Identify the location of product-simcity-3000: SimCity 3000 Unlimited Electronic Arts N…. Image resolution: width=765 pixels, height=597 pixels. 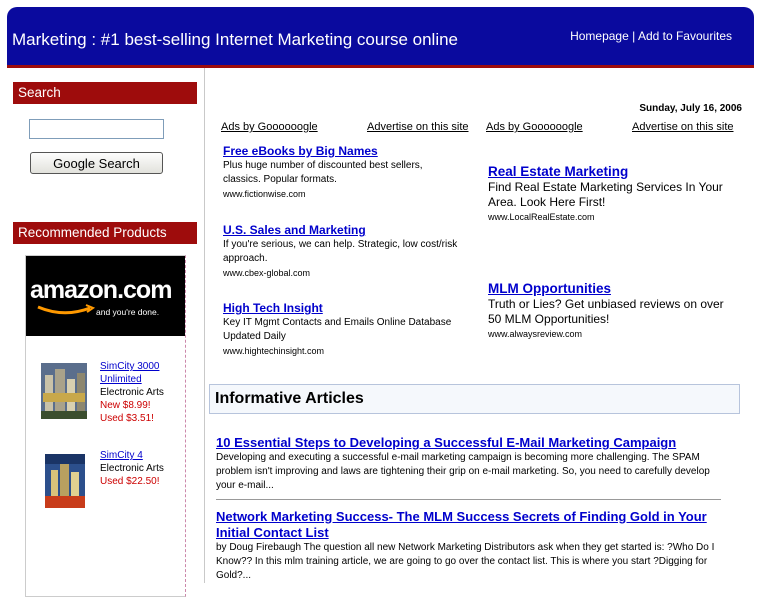
(140, 392).